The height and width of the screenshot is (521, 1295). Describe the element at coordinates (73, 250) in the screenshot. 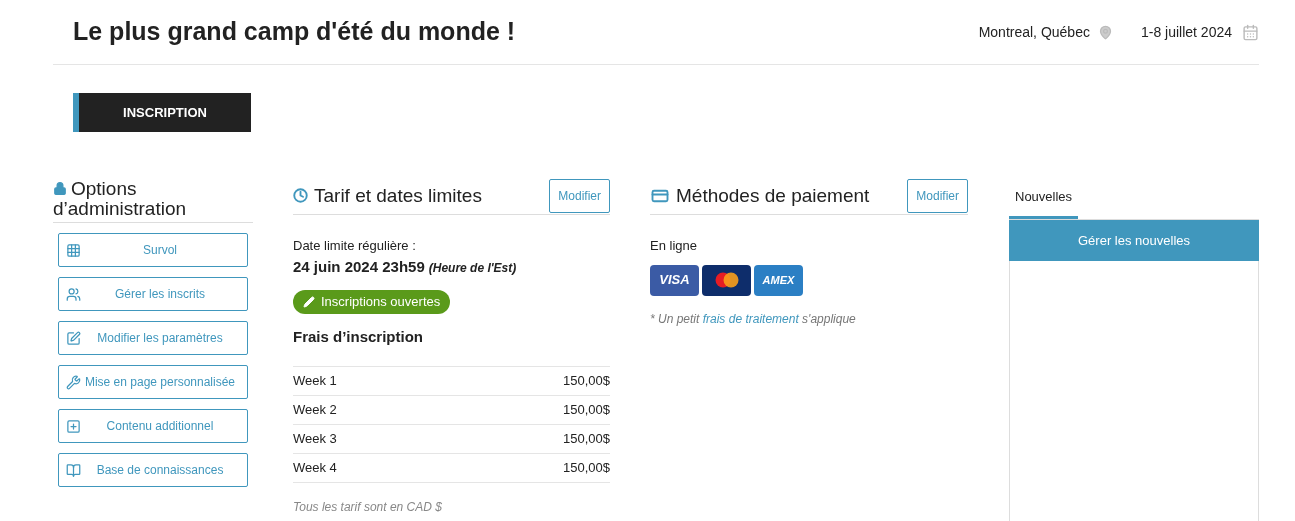

I see `grid-icon` at that location.